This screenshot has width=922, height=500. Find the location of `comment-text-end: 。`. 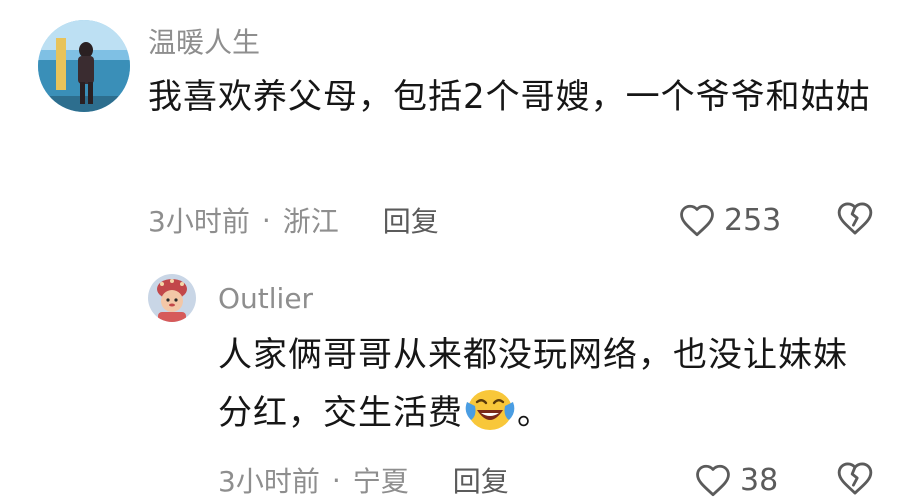

comment-text-end: 。 is located at coordinates (534, 413).